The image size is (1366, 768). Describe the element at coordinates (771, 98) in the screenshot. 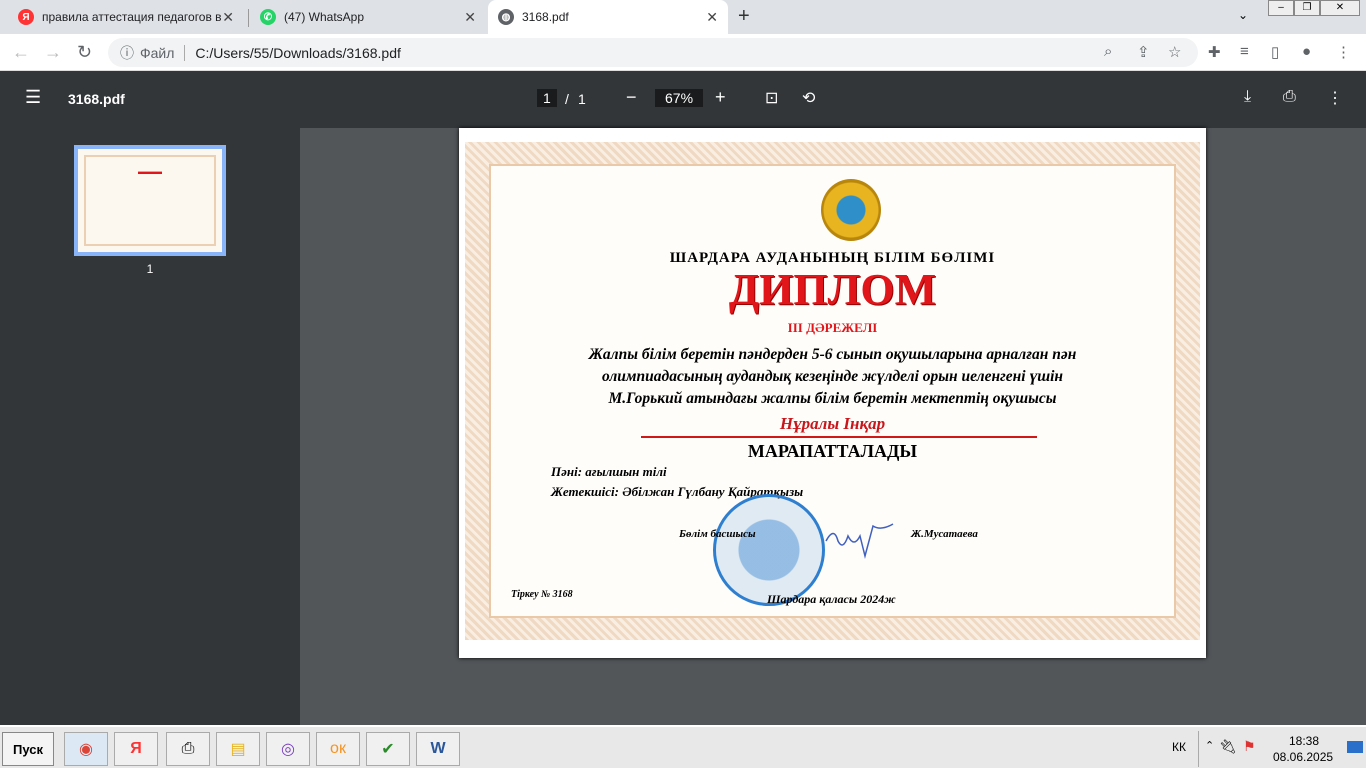

I see `fit-page-icon: ⊡` at that location.